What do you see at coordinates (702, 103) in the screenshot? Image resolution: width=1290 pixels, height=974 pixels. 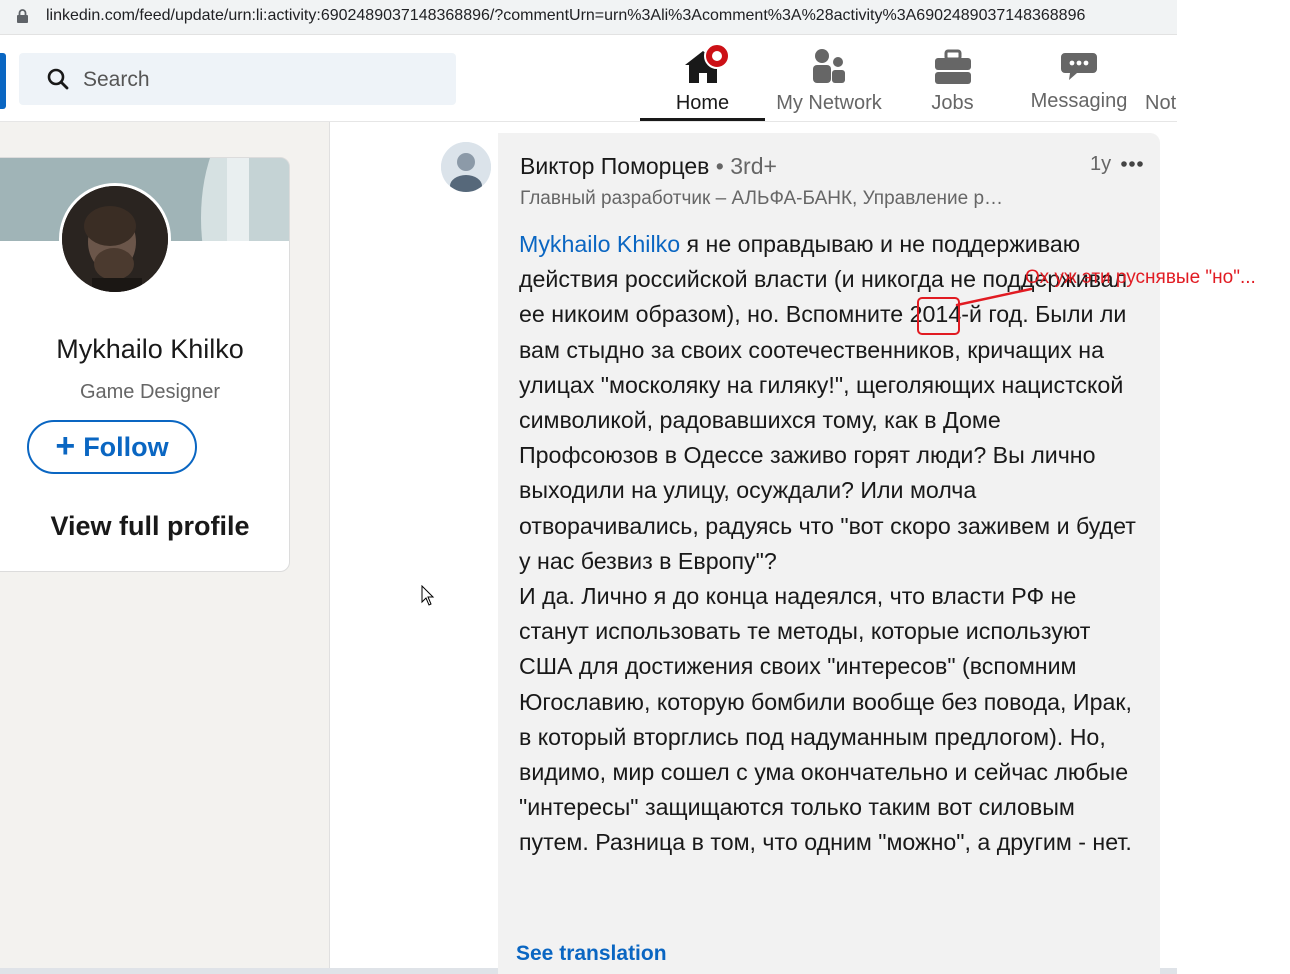 I see `nav-home-label: Home` at bounding box center [702, 103].